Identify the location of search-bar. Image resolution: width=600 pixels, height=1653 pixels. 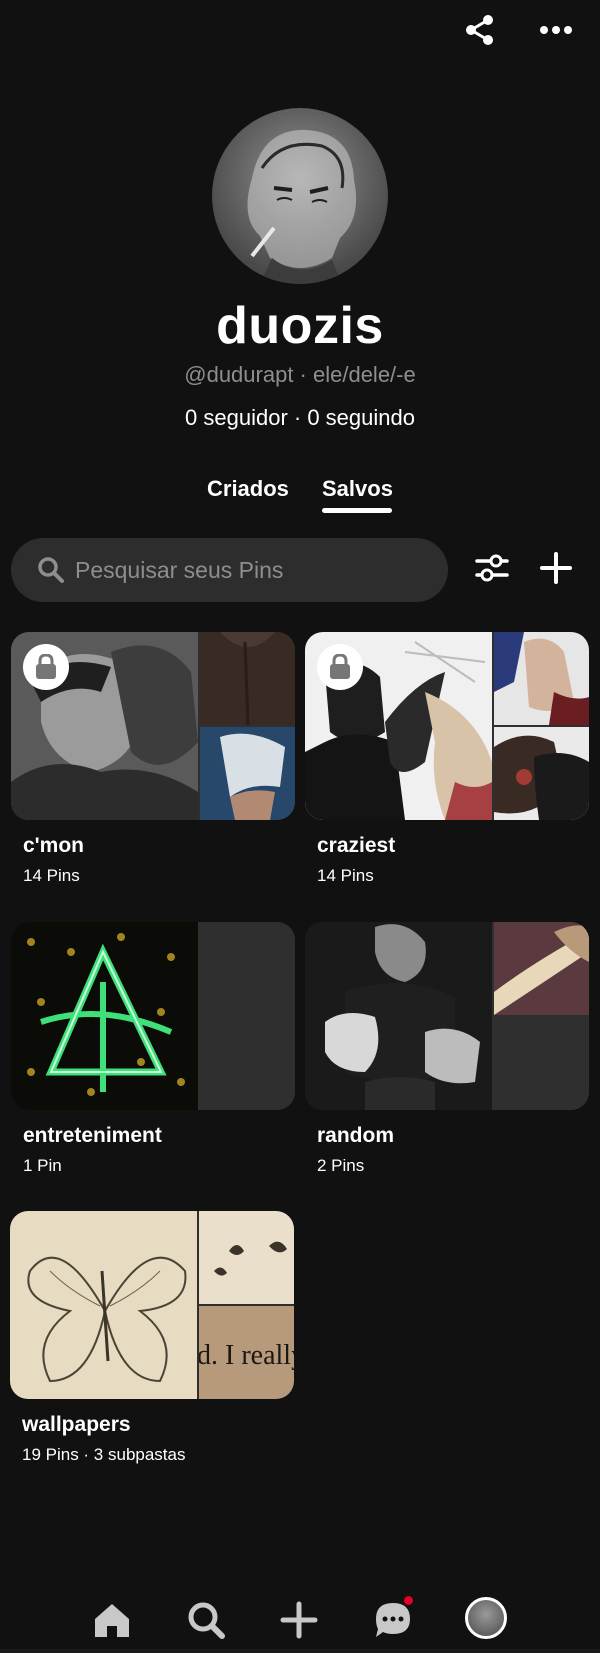
(229, 570).